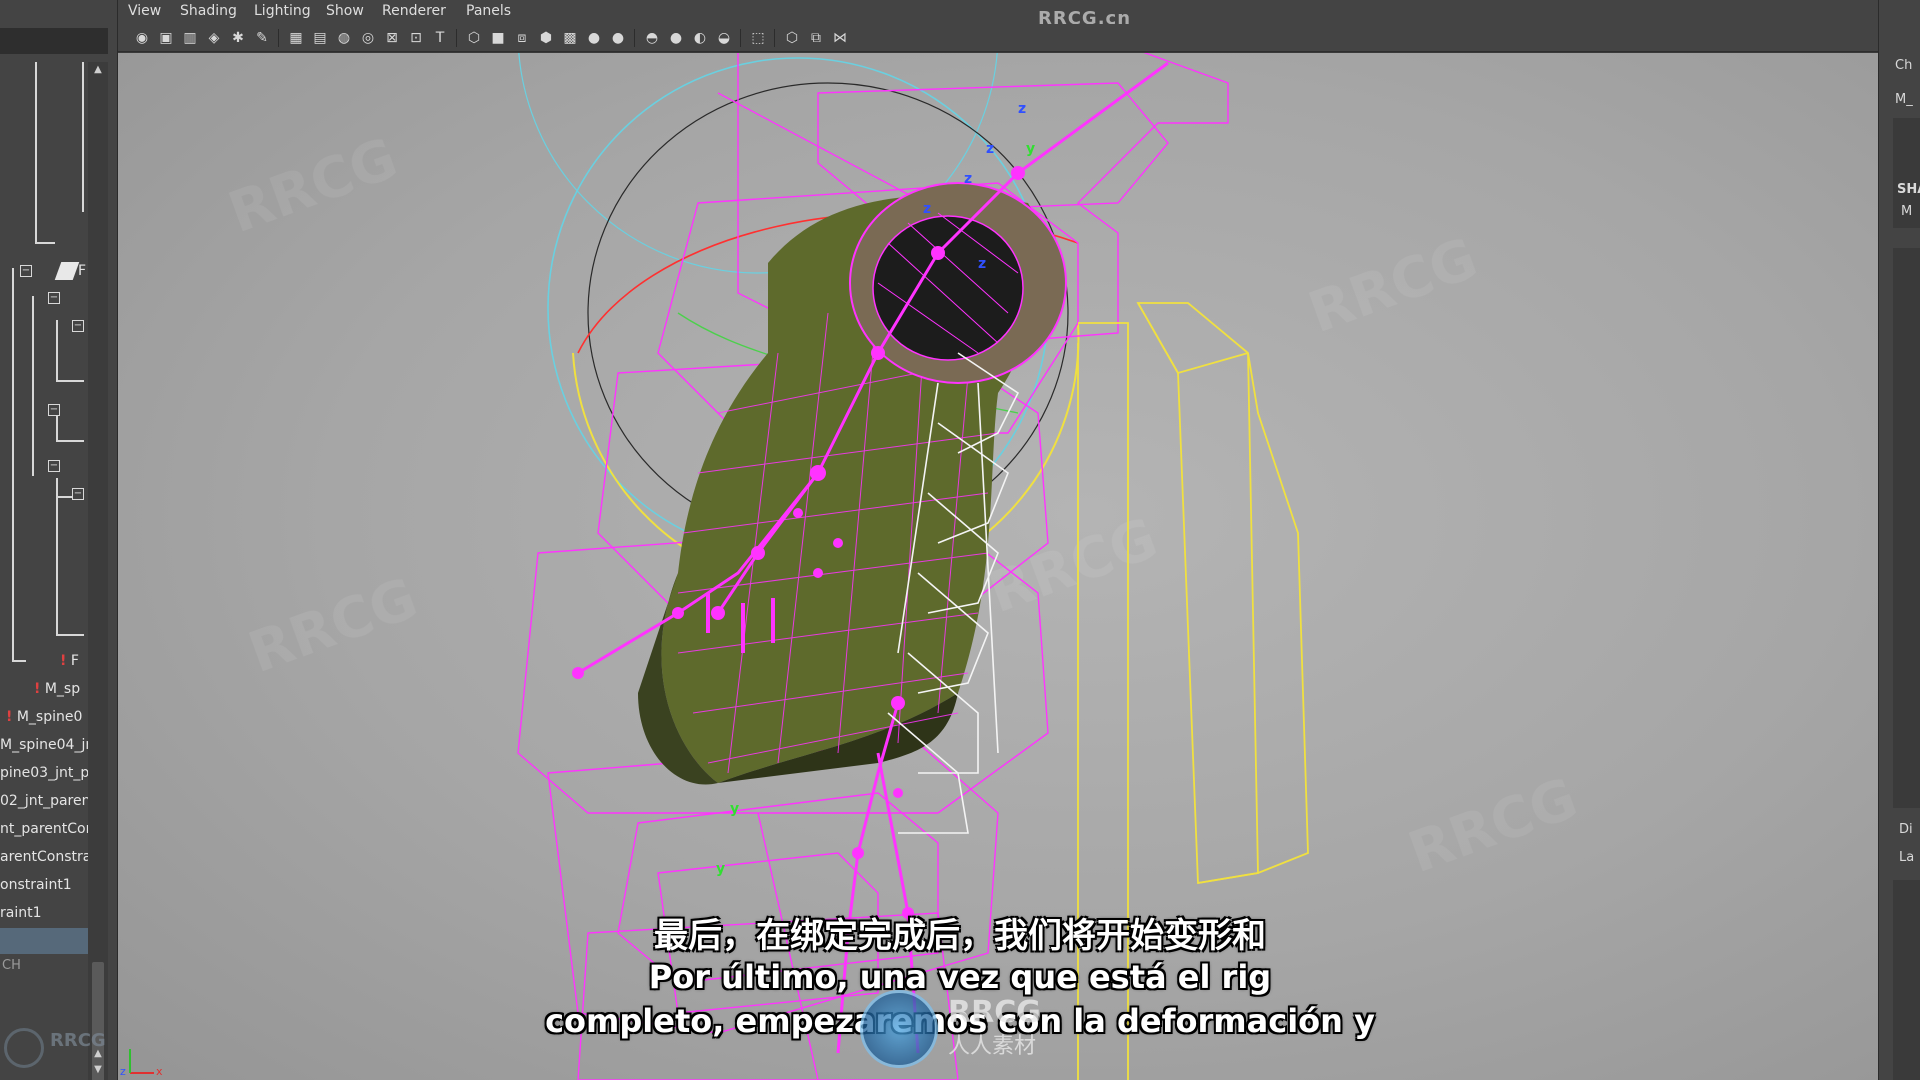  I want to click on isolate-select-icon: ⬚, so click(758, 38).